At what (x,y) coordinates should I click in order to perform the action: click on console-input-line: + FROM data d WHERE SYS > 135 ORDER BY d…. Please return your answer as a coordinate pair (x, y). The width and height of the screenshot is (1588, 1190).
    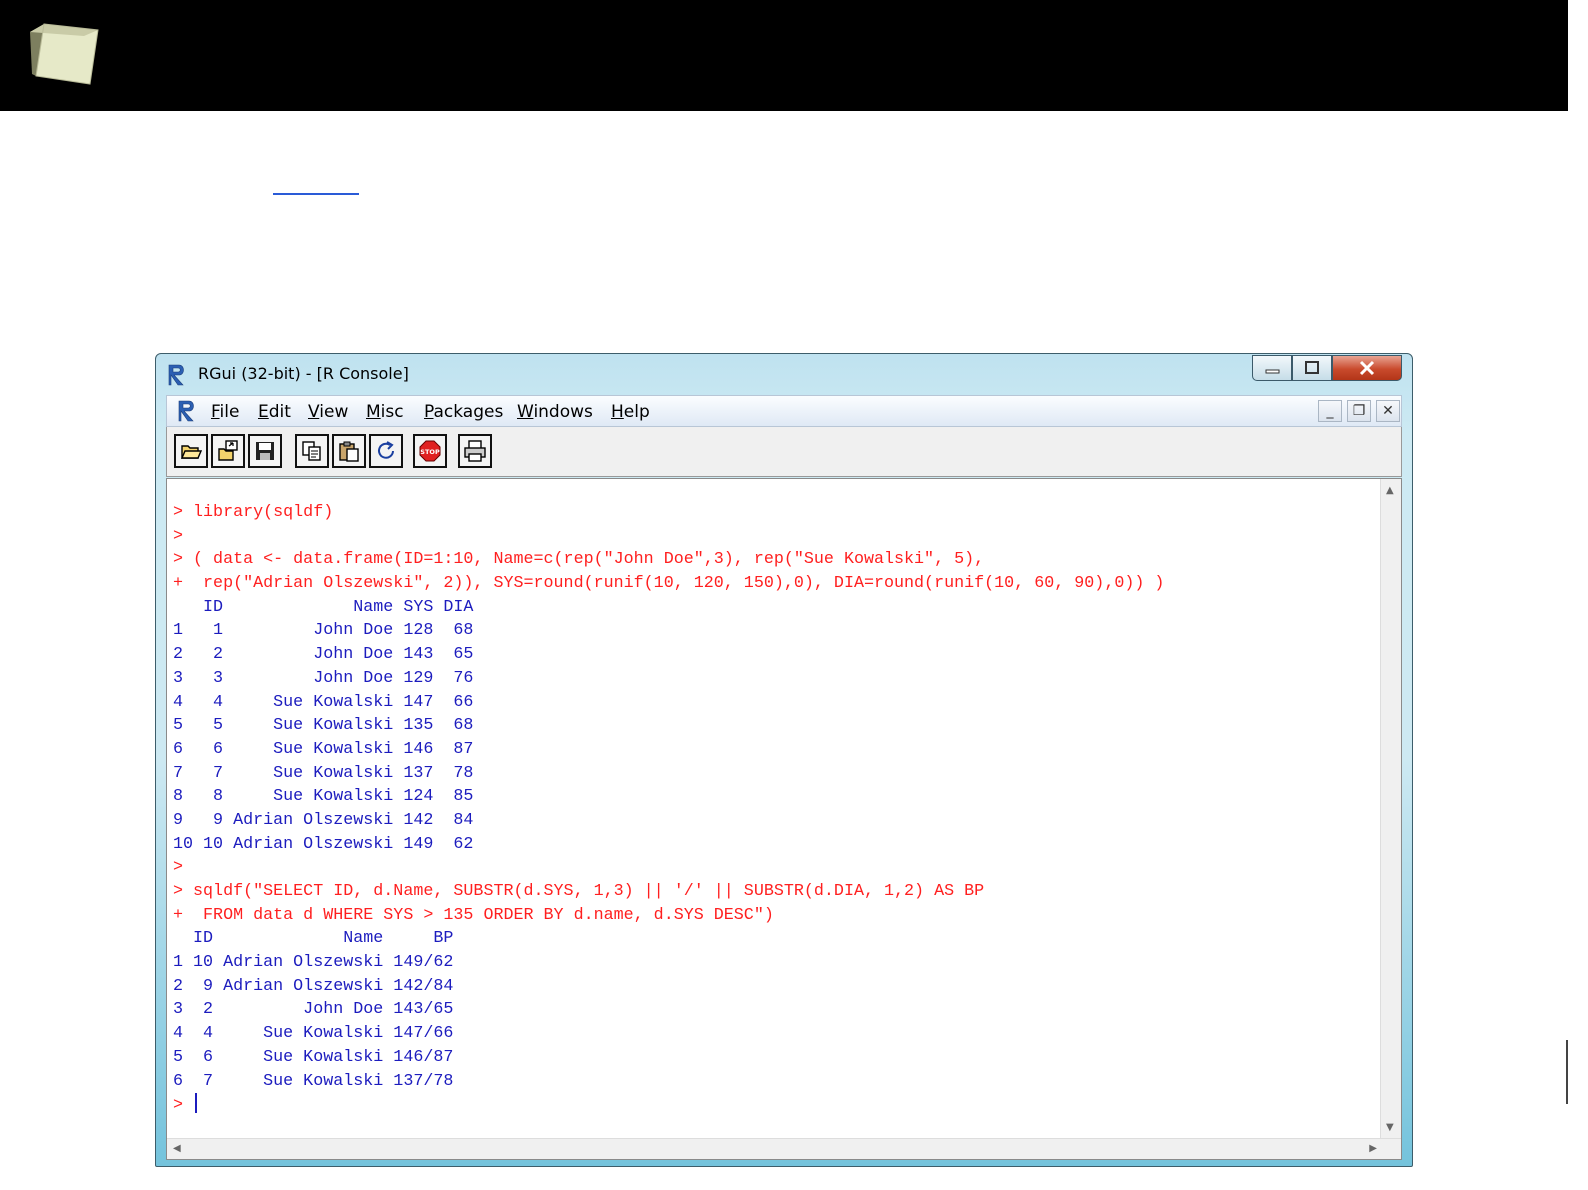
    Looking at the image, I should click on (473, 915).